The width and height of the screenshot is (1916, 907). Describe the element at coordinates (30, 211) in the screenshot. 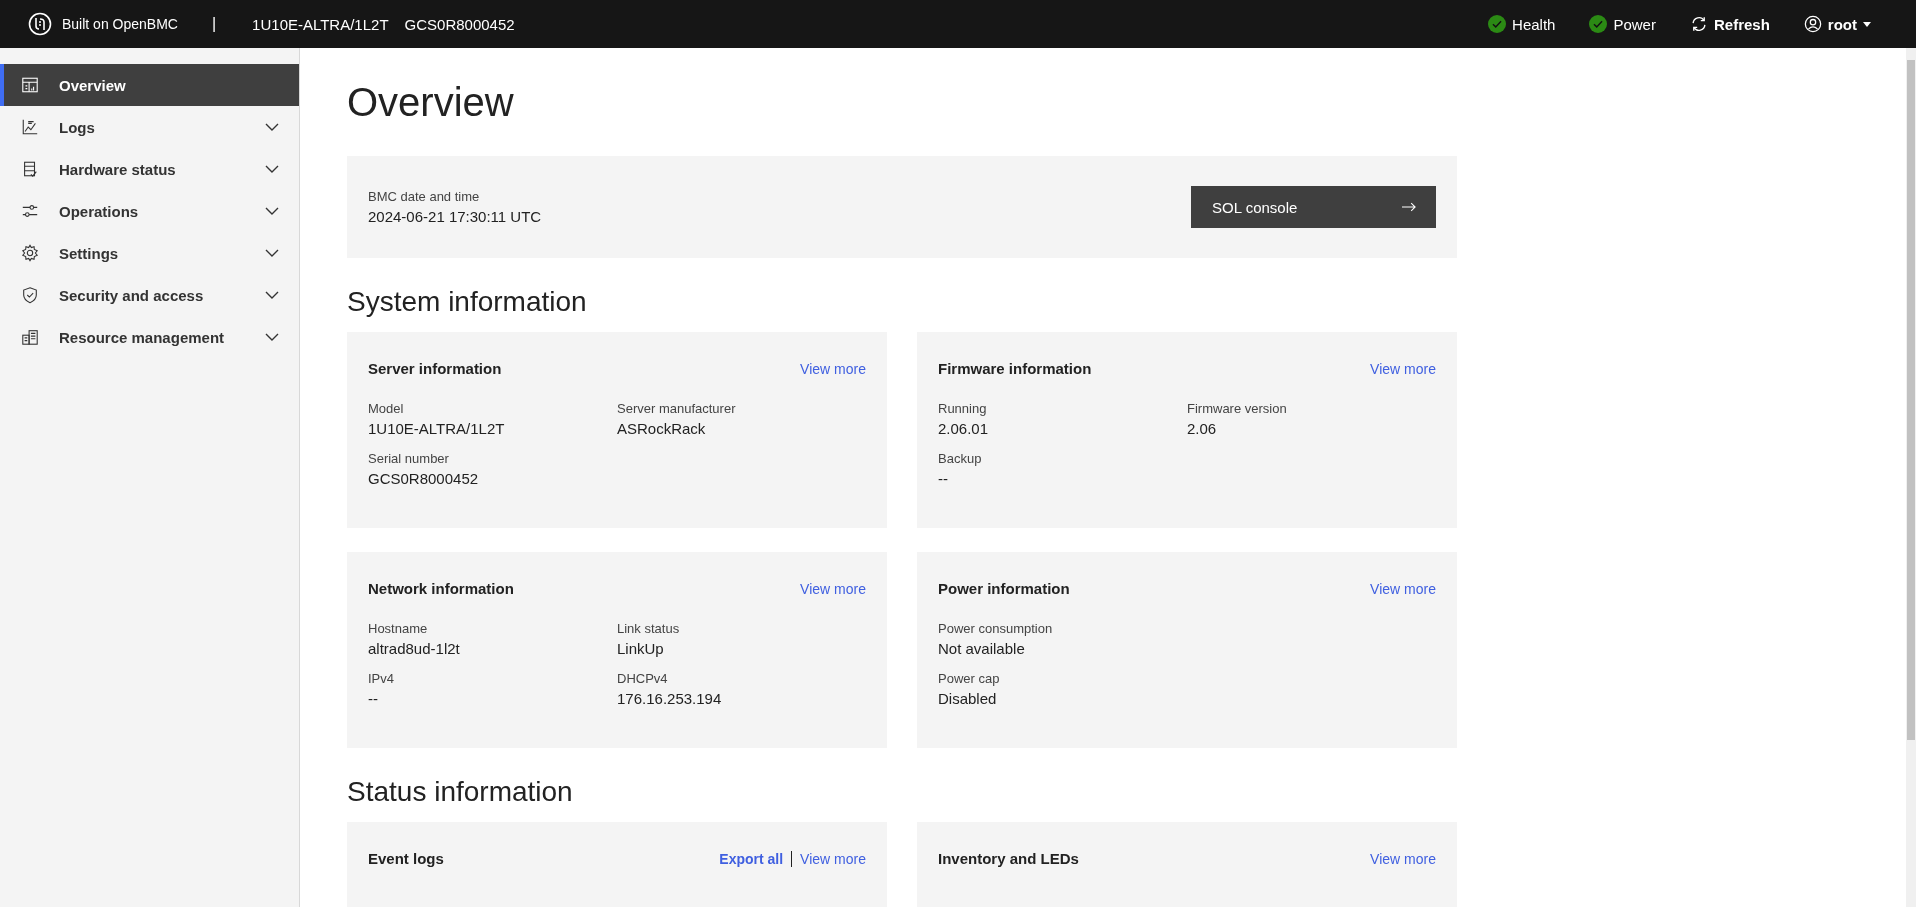

I see `sliders-icon` at that location.